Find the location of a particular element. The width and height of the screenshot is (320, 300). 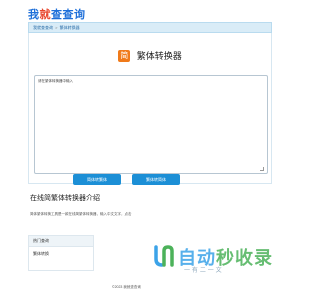

site-header: 我就查查询 is located at coordinates (150, 11).